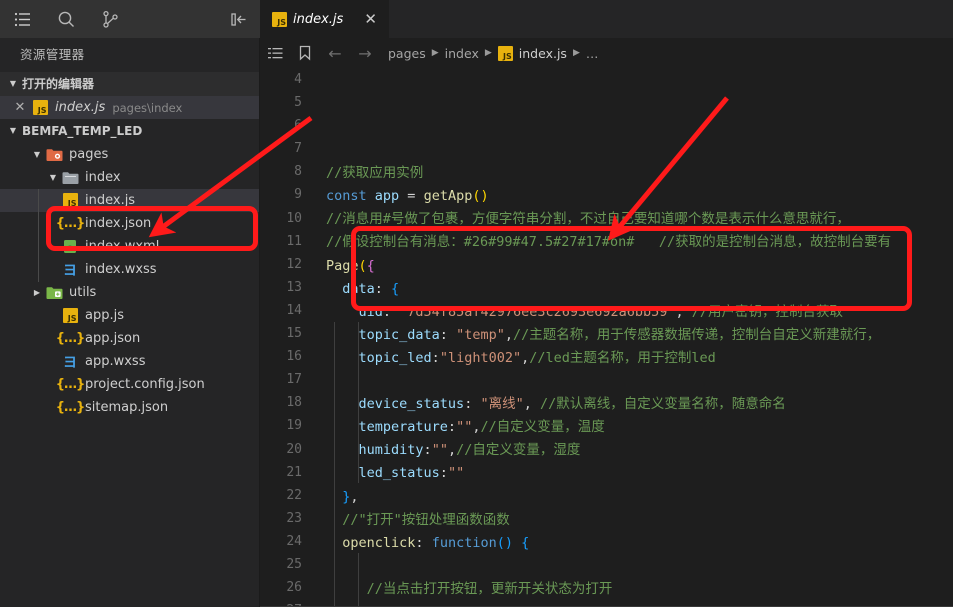 The image size is (953, 607). I want to click on code-line: //消息用#号做了包裹，方便字符串分割，不过自己要知道哪个数是表示什么意思就行，, so click(634, 219).